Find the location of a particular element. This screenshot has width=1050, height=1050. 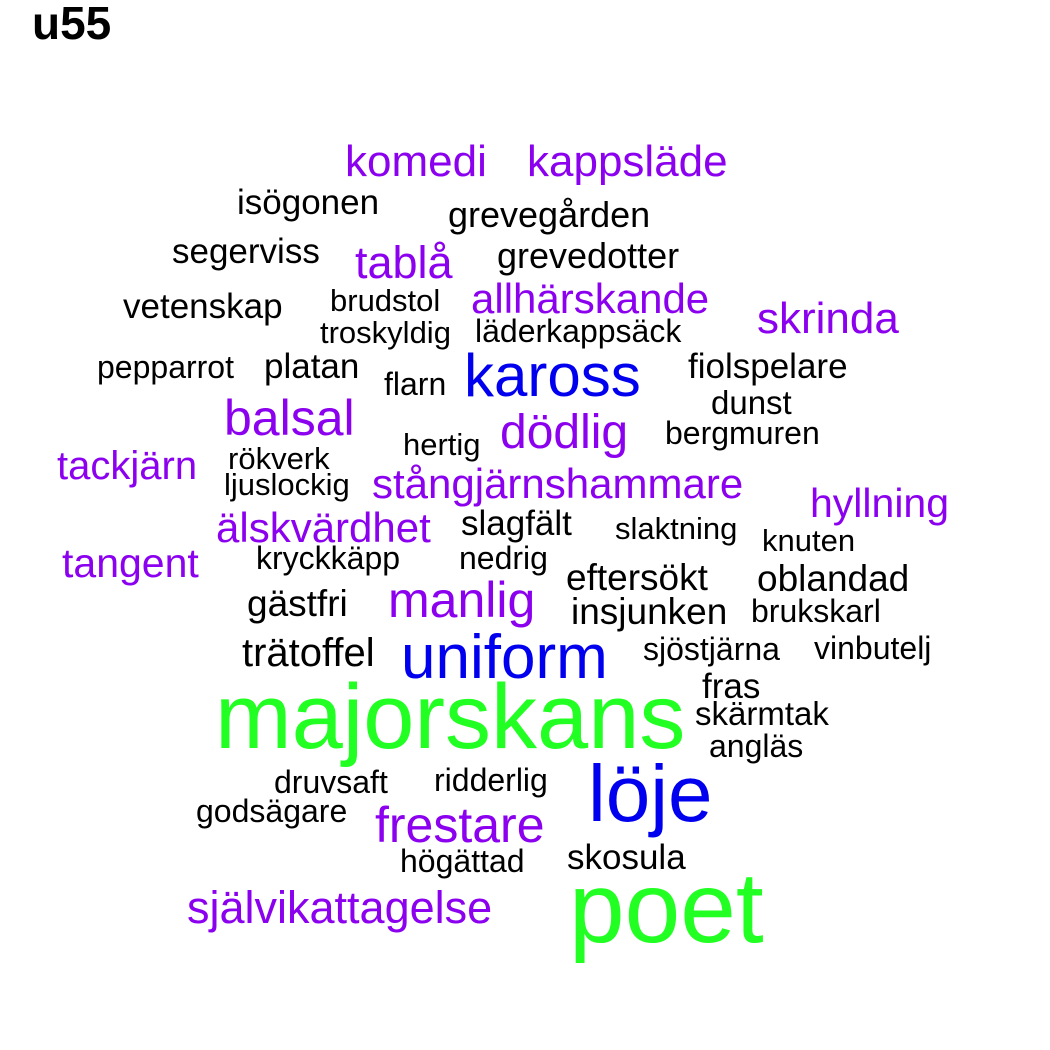

word-37: gästfri is located at coordinates (297, 603).